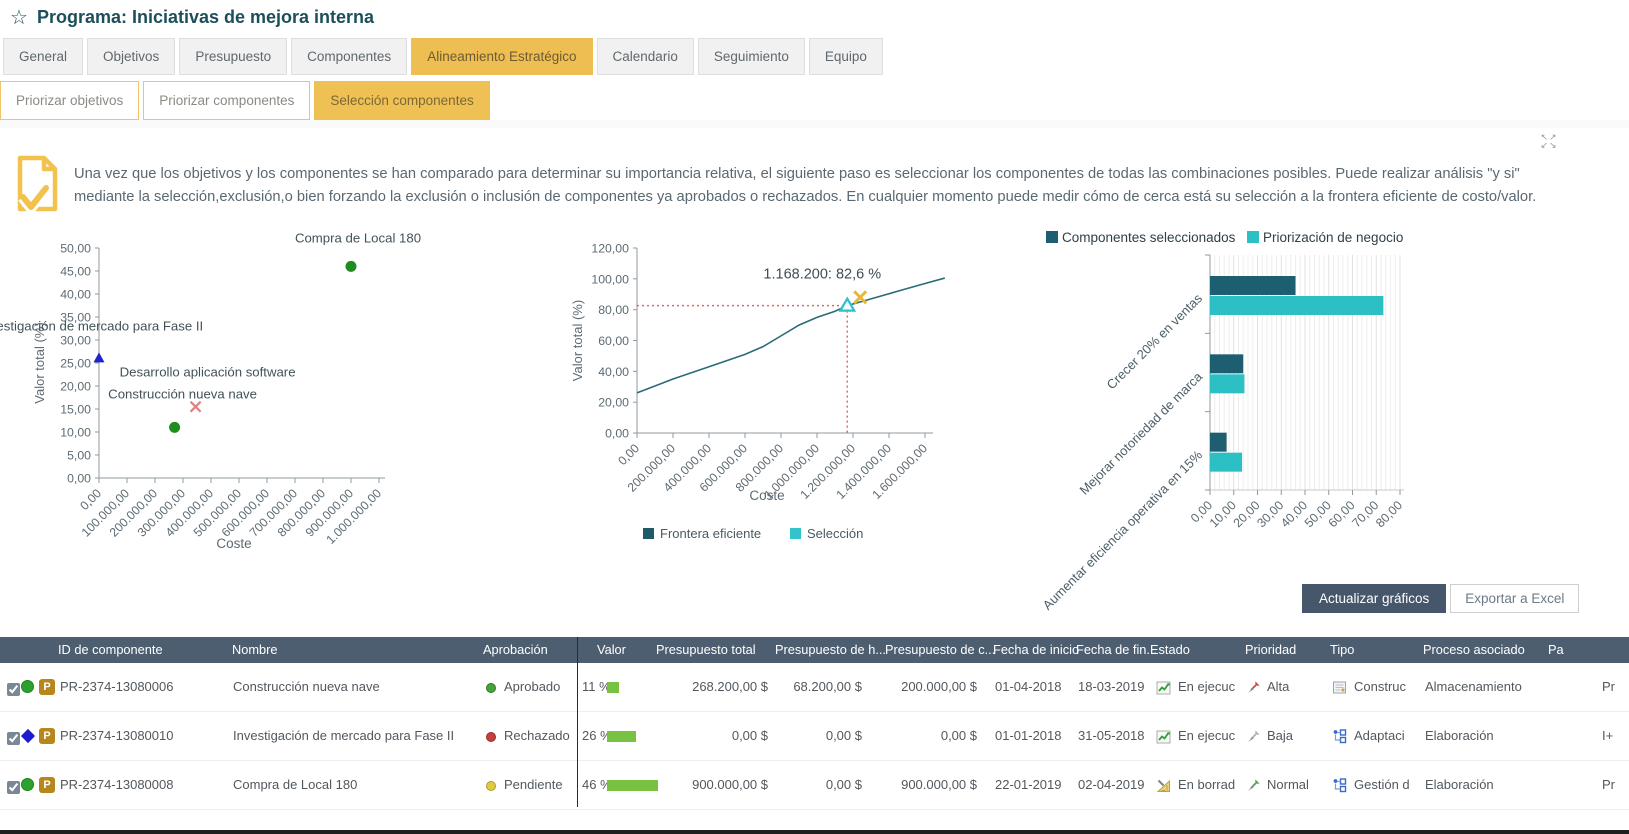 This screenshot has width=1629, height=834. I want to click on tab-componentes: Componentes, so click(349, 56).